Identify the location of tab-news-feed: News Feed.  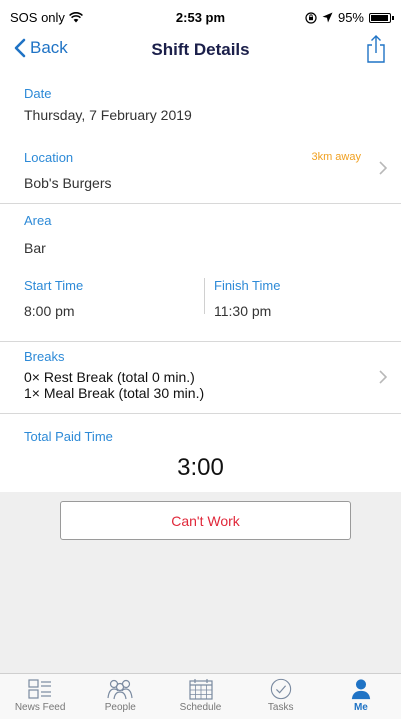
(40, 696).